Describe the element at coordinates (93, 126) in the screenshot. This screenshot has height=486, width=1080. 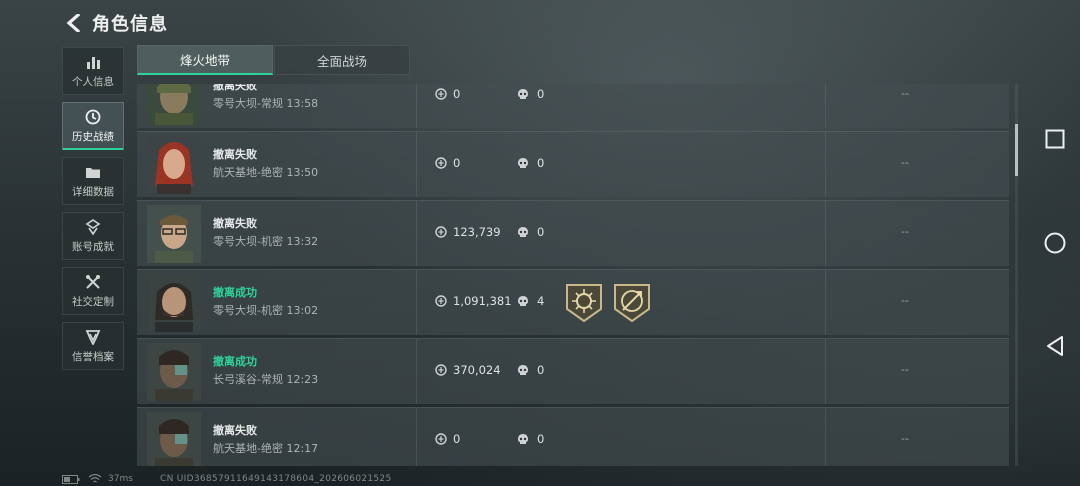
I see `sidebar-item-history: 历史战绩` at that location.